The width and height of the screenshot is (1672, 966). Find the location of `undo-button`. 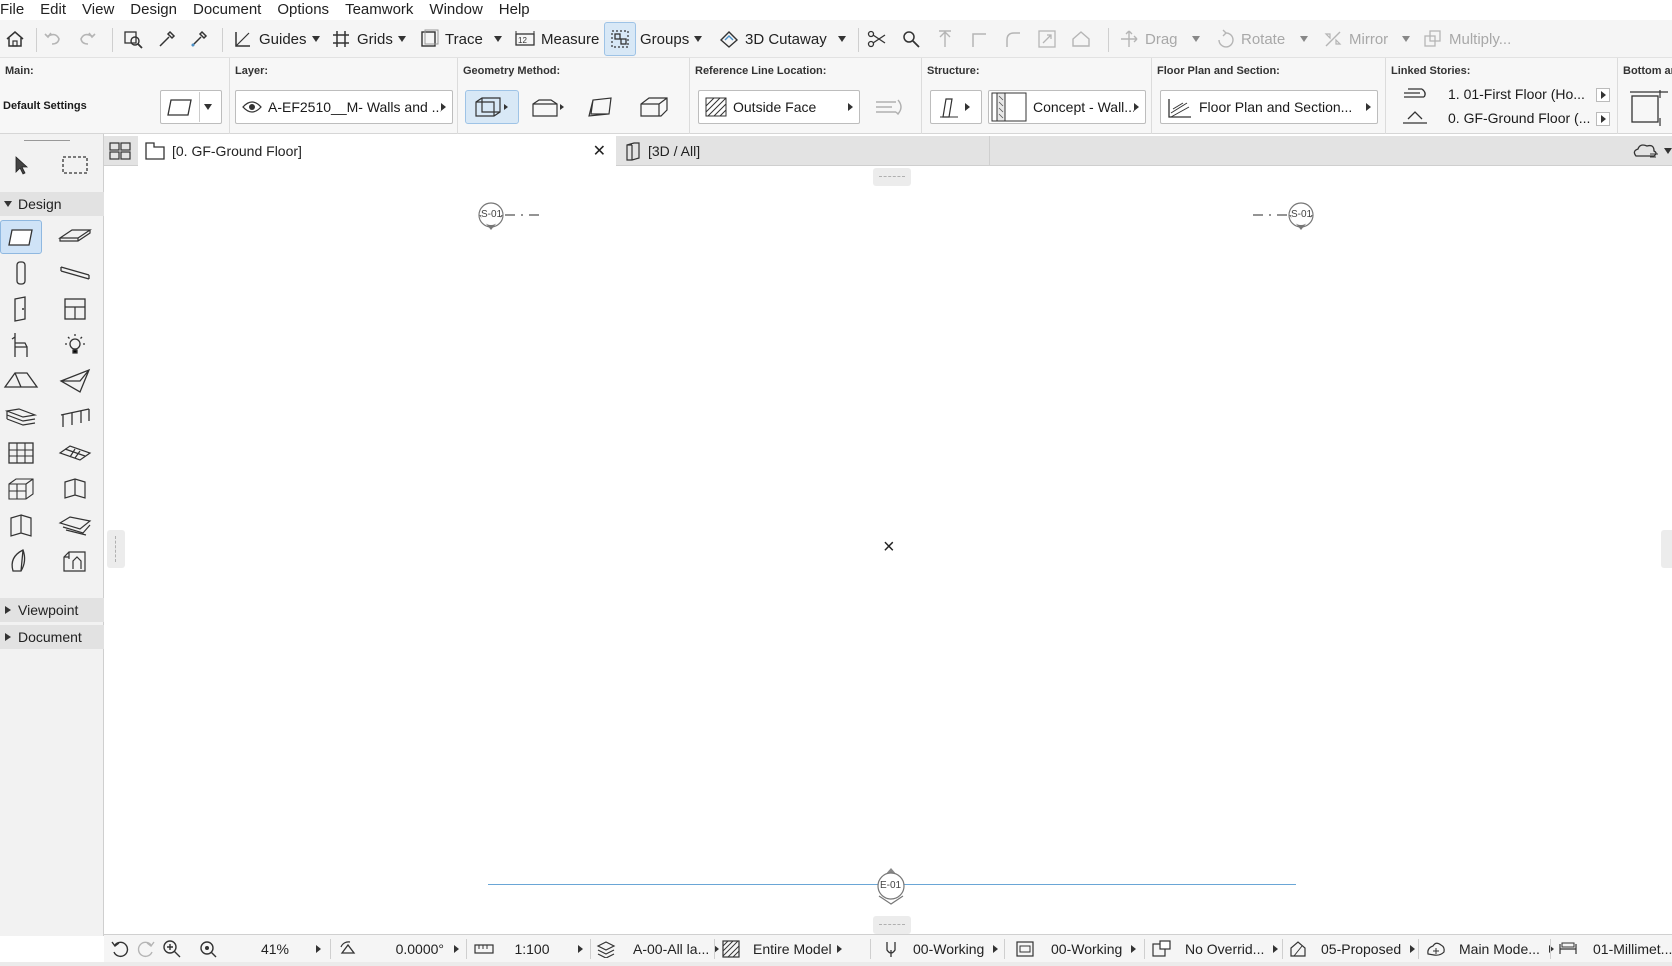

undo-button is located at coordinates (53, 39).